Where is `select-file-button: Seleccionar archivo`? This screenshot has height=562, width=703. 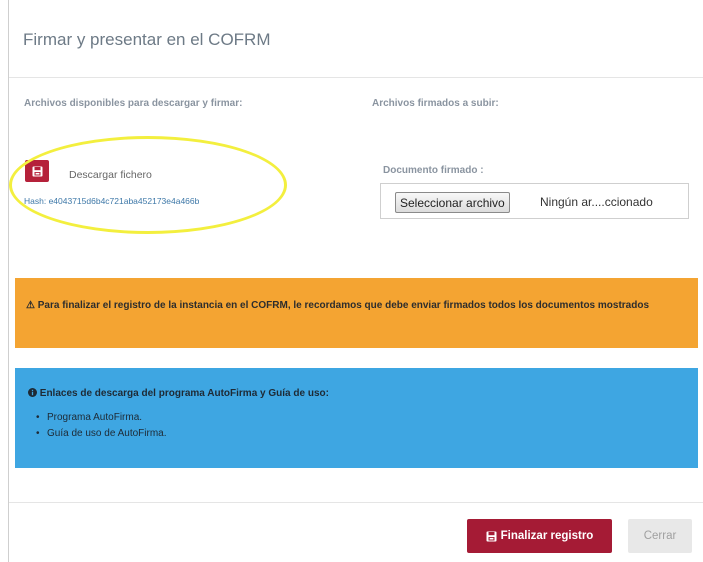
select-file-button: Seleccionar archivo is located at coordinates (452, 202).